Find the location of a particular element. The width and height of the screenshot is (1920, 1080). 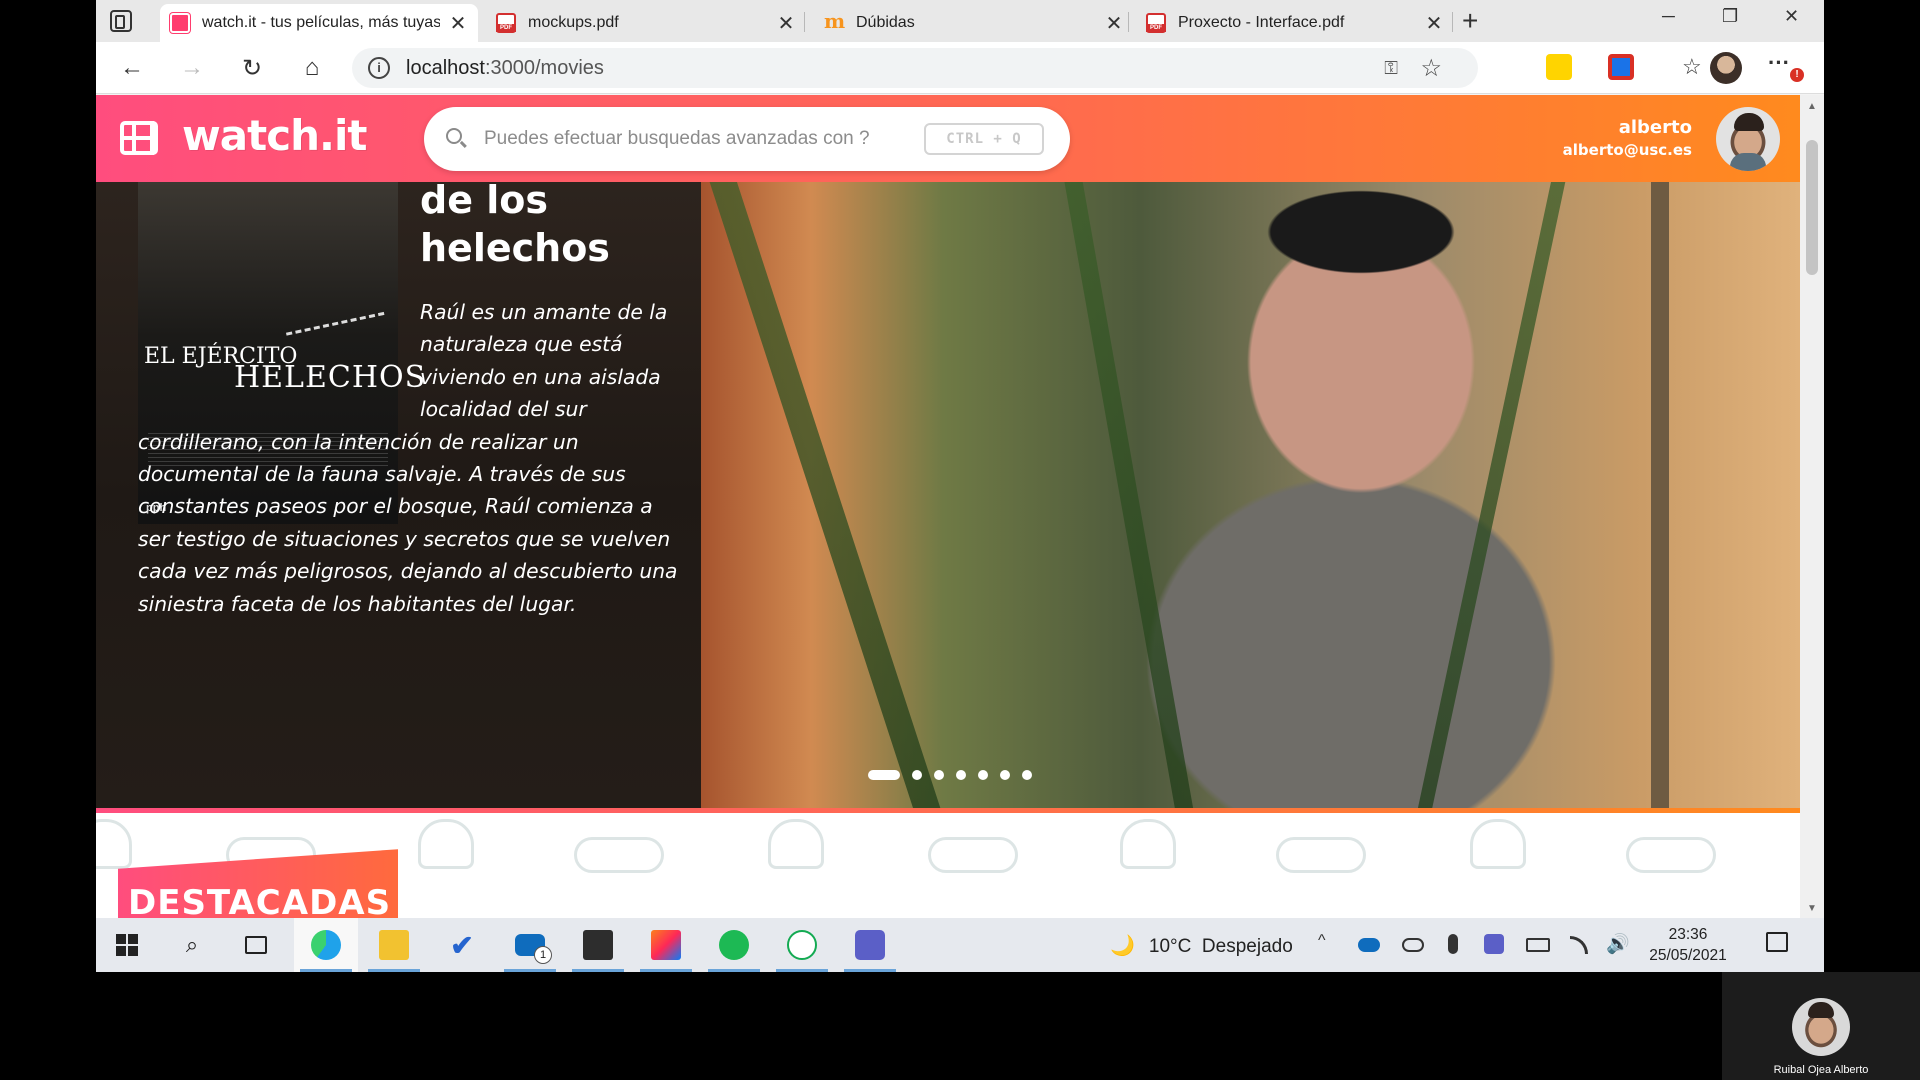

tab-proxecto: Proxecto - Interface.pdf ✕ is located at coordinates (1295, 23).